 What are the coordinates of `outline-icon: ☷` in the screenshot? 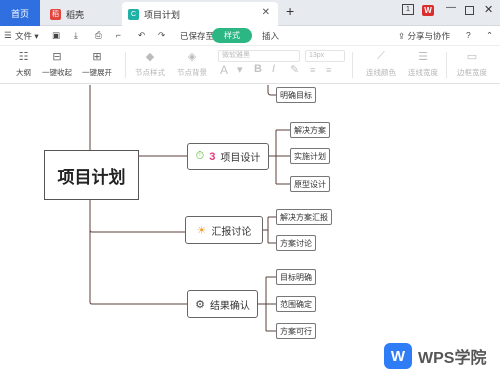 It's located at (23, 57).